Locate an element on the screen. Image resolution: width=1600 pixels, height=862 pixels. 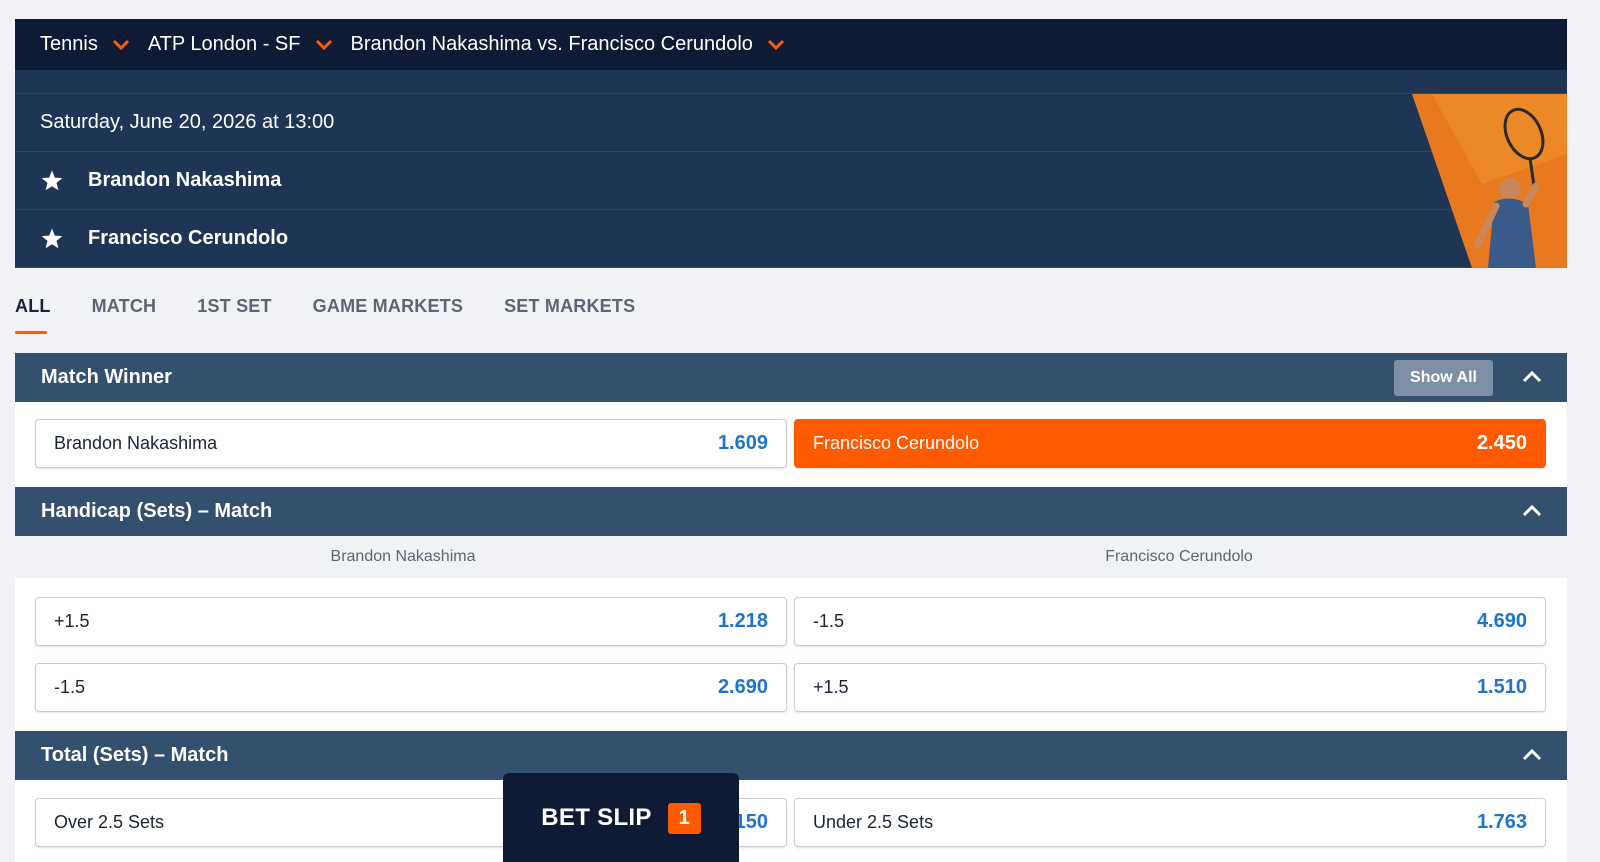
outcome-label: Under 2.5 Sets is located at coordinates (873, 822).